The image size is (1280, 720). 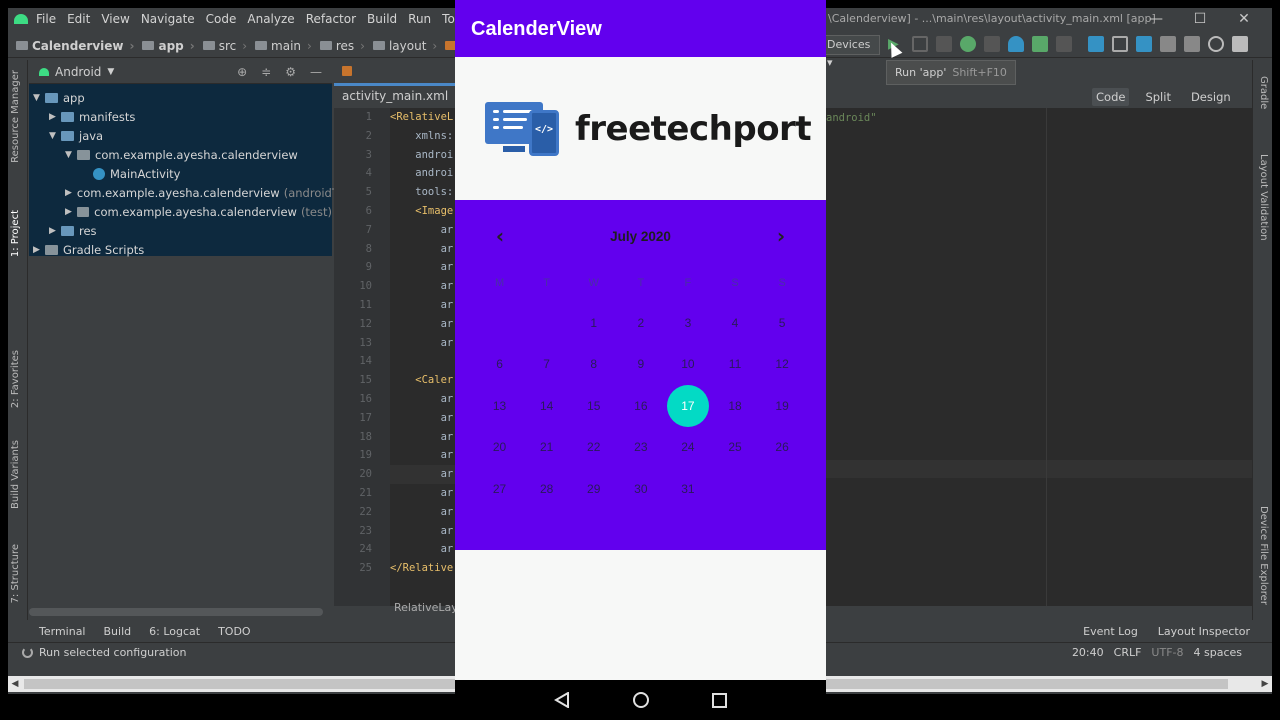 I want to click on sdk-manager-icon, so click(x=1192, y=44).